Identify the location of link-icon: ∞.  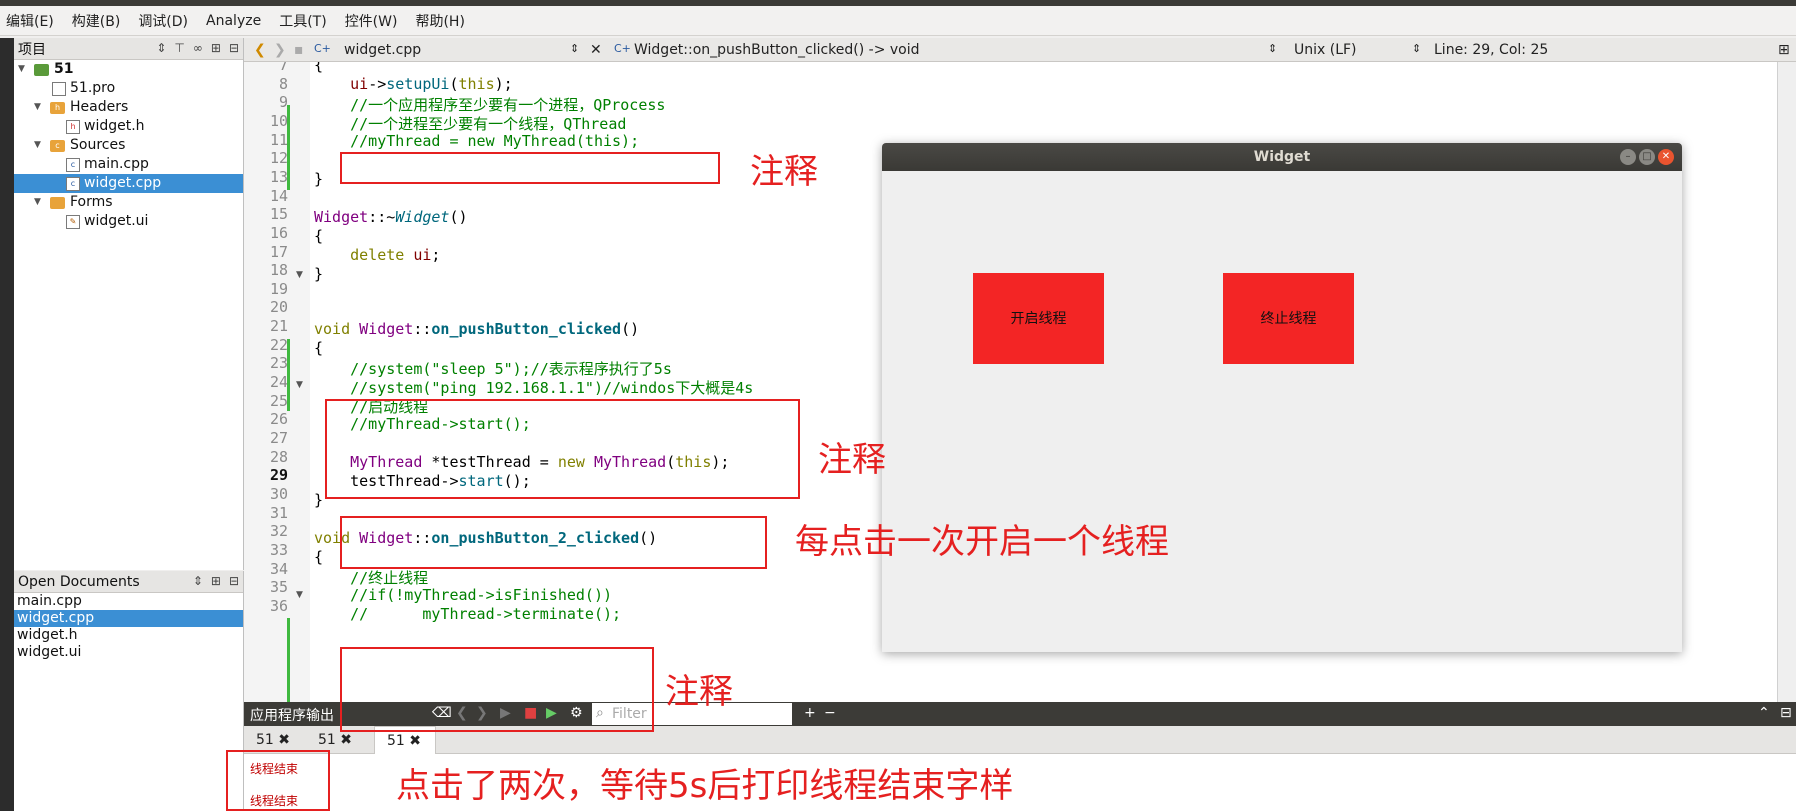
(198, 48).